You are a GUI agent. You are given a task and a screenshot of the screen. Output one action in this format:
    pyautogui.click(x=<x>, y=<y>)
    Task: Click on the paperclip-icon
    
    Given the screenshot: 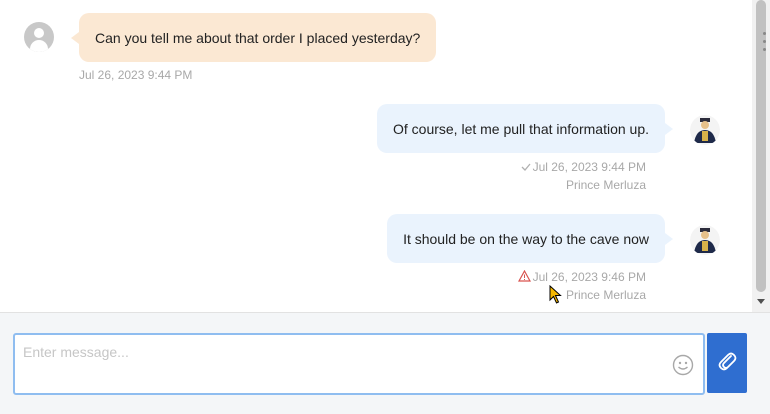 What is the action you would take?
    pyautogui.click(x=727, y=363)
    